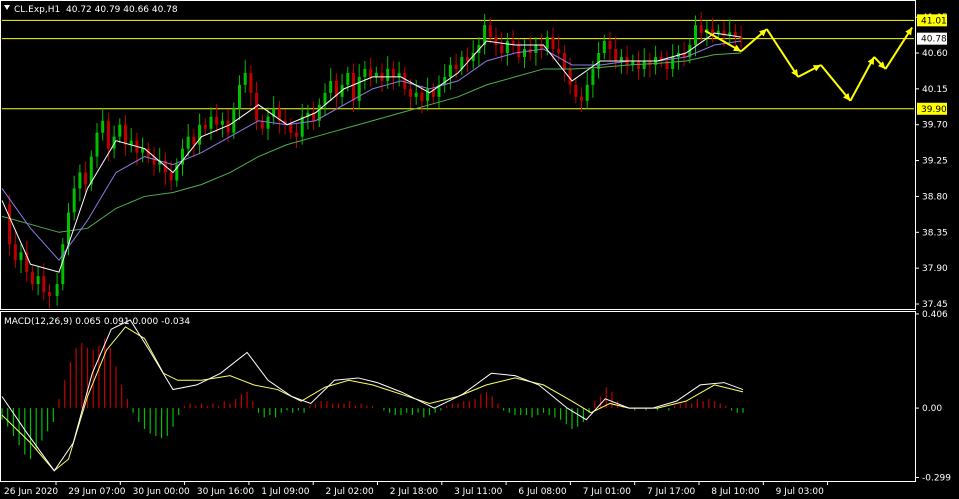  Describe the element at coordinates (7, 7) in the screenshot. I see `chart-menu-triangle-icon` at that location.